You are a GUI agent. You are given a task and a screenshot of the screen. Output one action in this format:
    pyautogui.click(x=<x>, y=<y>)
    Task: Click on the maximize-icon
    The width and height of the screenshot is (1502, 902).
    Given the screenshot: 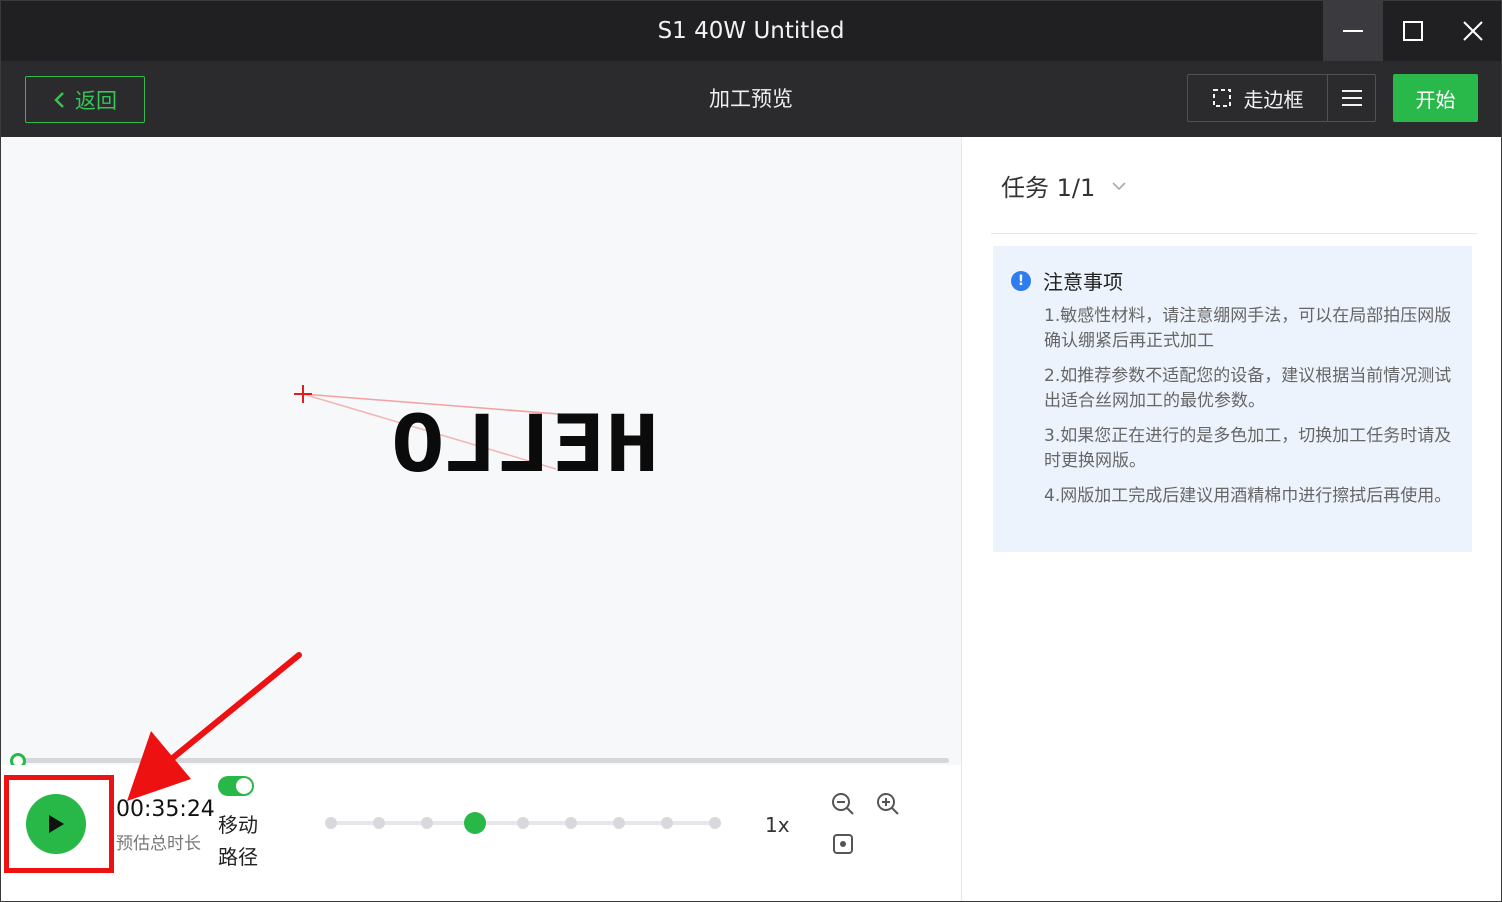 What is the action you would take?
    pyautogui.click(x=1413, y=31)
    